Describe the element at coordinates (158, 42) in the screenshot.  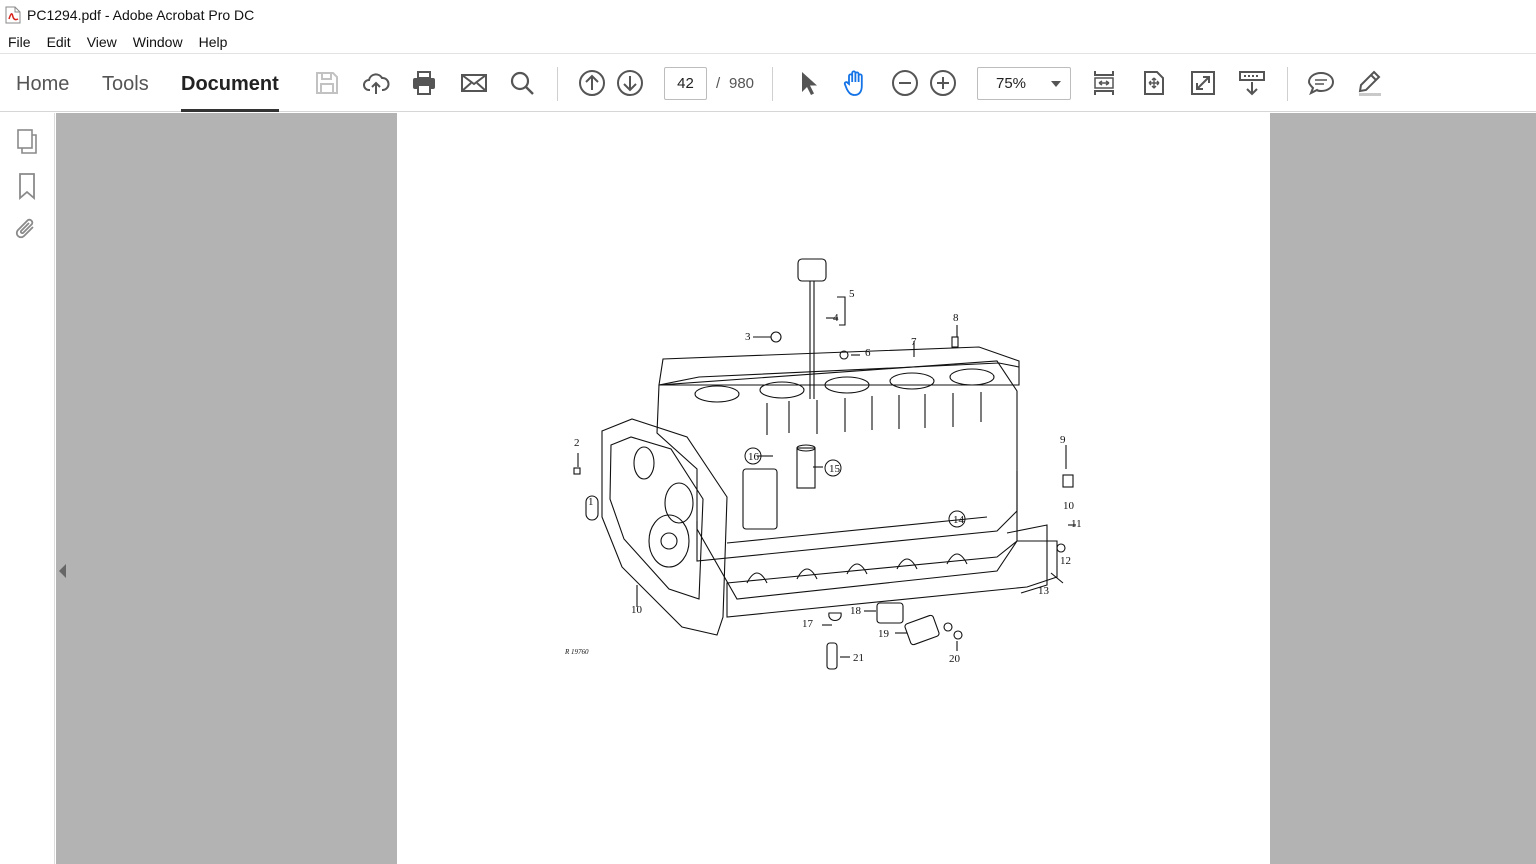
I see `menu-window: Window` at that location.